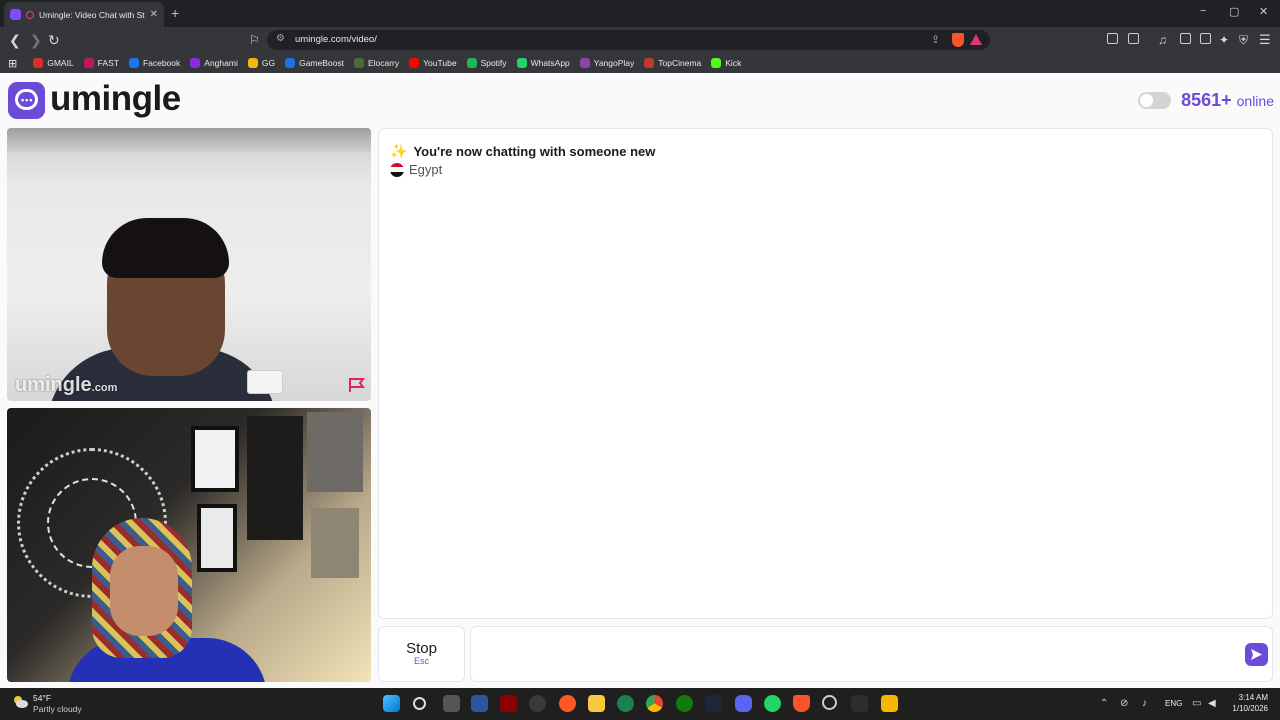 This screenshot has height=720, width=1280. I want to click on file-explorer-icon, so click(596, 703).